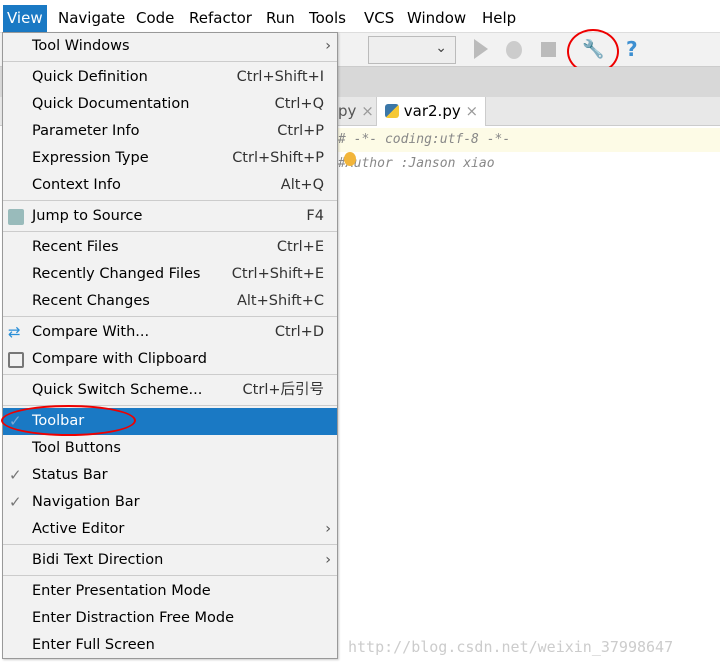 The image size is (720, 668). Describe the element at coordinates (170, 301) in the screenshot. I see `menu-item-recent-changes: Recent Changes Alt+Shift+C` at that location.